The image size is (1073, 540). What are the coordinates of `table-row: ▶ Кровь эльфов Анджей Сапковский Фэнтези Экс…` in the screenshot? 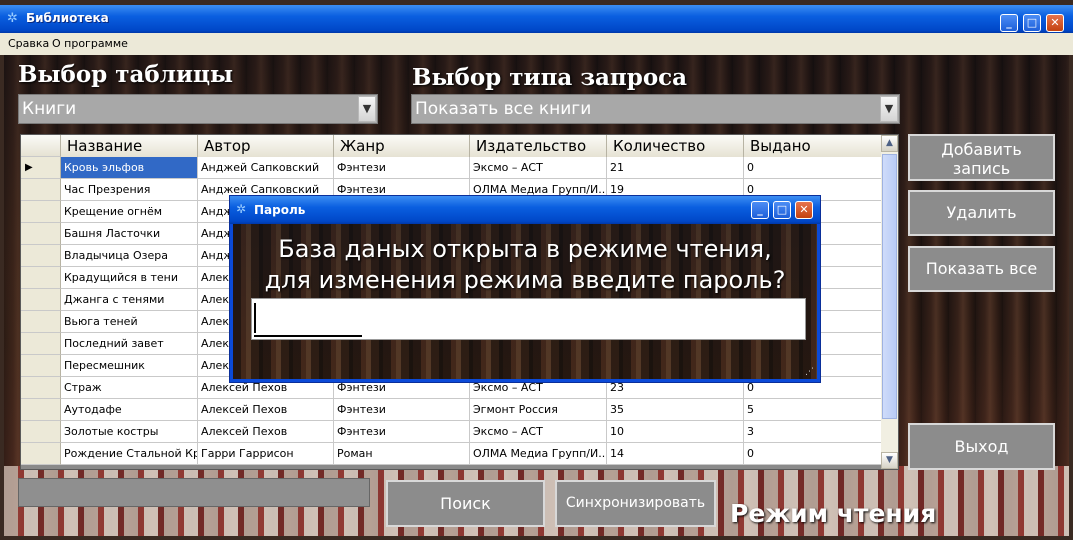 It's located at (452, 168).